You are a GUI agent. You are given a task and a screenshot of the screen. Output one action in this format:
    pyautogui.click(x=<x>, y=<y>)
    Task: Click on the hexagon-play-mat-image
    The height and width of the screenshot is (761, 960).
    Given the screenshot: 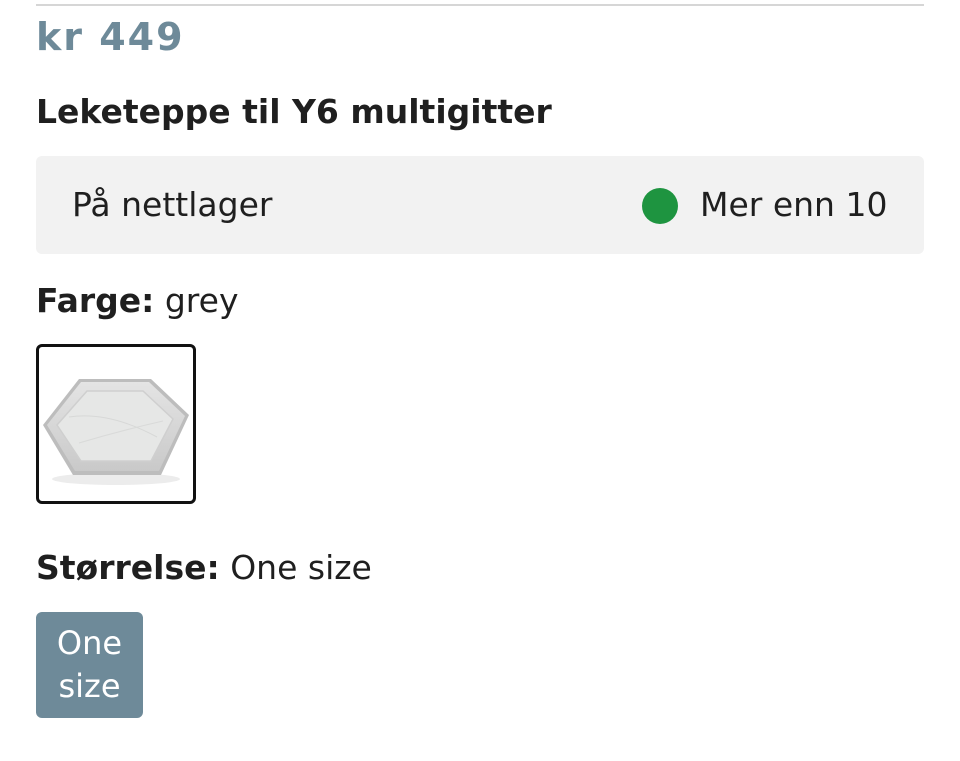 What is the action you would take?
    pyautogui.click(x=116, y=432)
    